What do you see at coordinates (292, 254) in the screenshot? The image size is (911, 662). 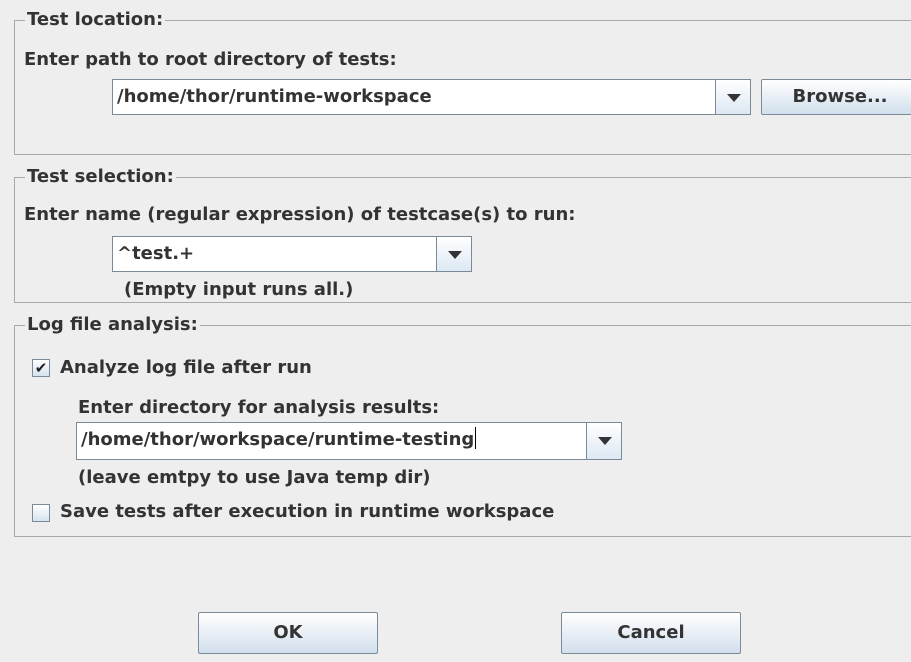 I see `testcase-regex-combo: ^test.+` at bounding box center [292, 254].